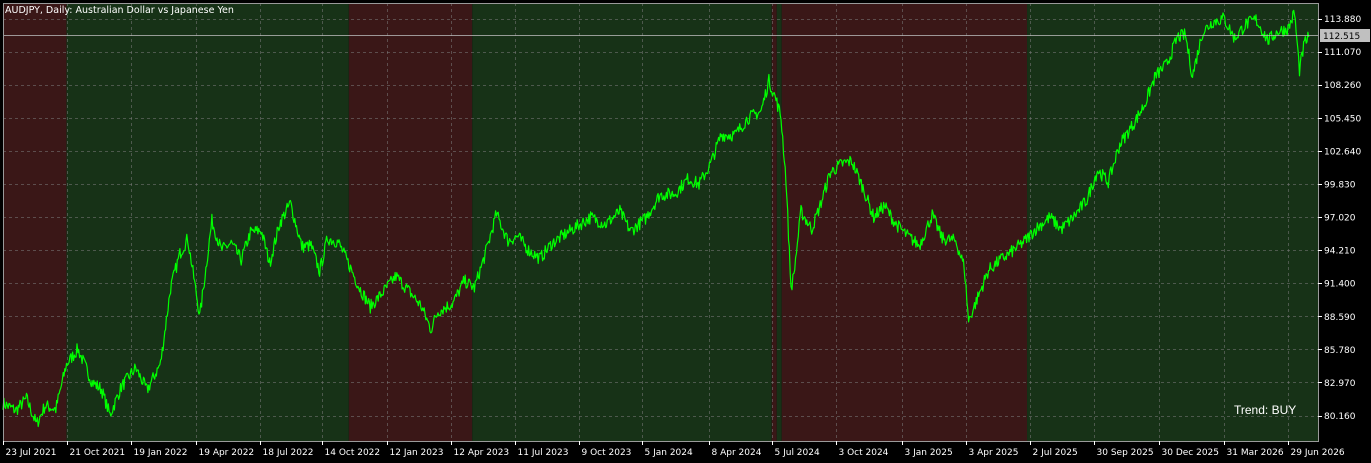 The height and width of the screenshot is (463, 1371). Describe the element at coordinates (994, 453) in the screenshot. I see `time-tick-label: 3 Apr 2025` at that location.